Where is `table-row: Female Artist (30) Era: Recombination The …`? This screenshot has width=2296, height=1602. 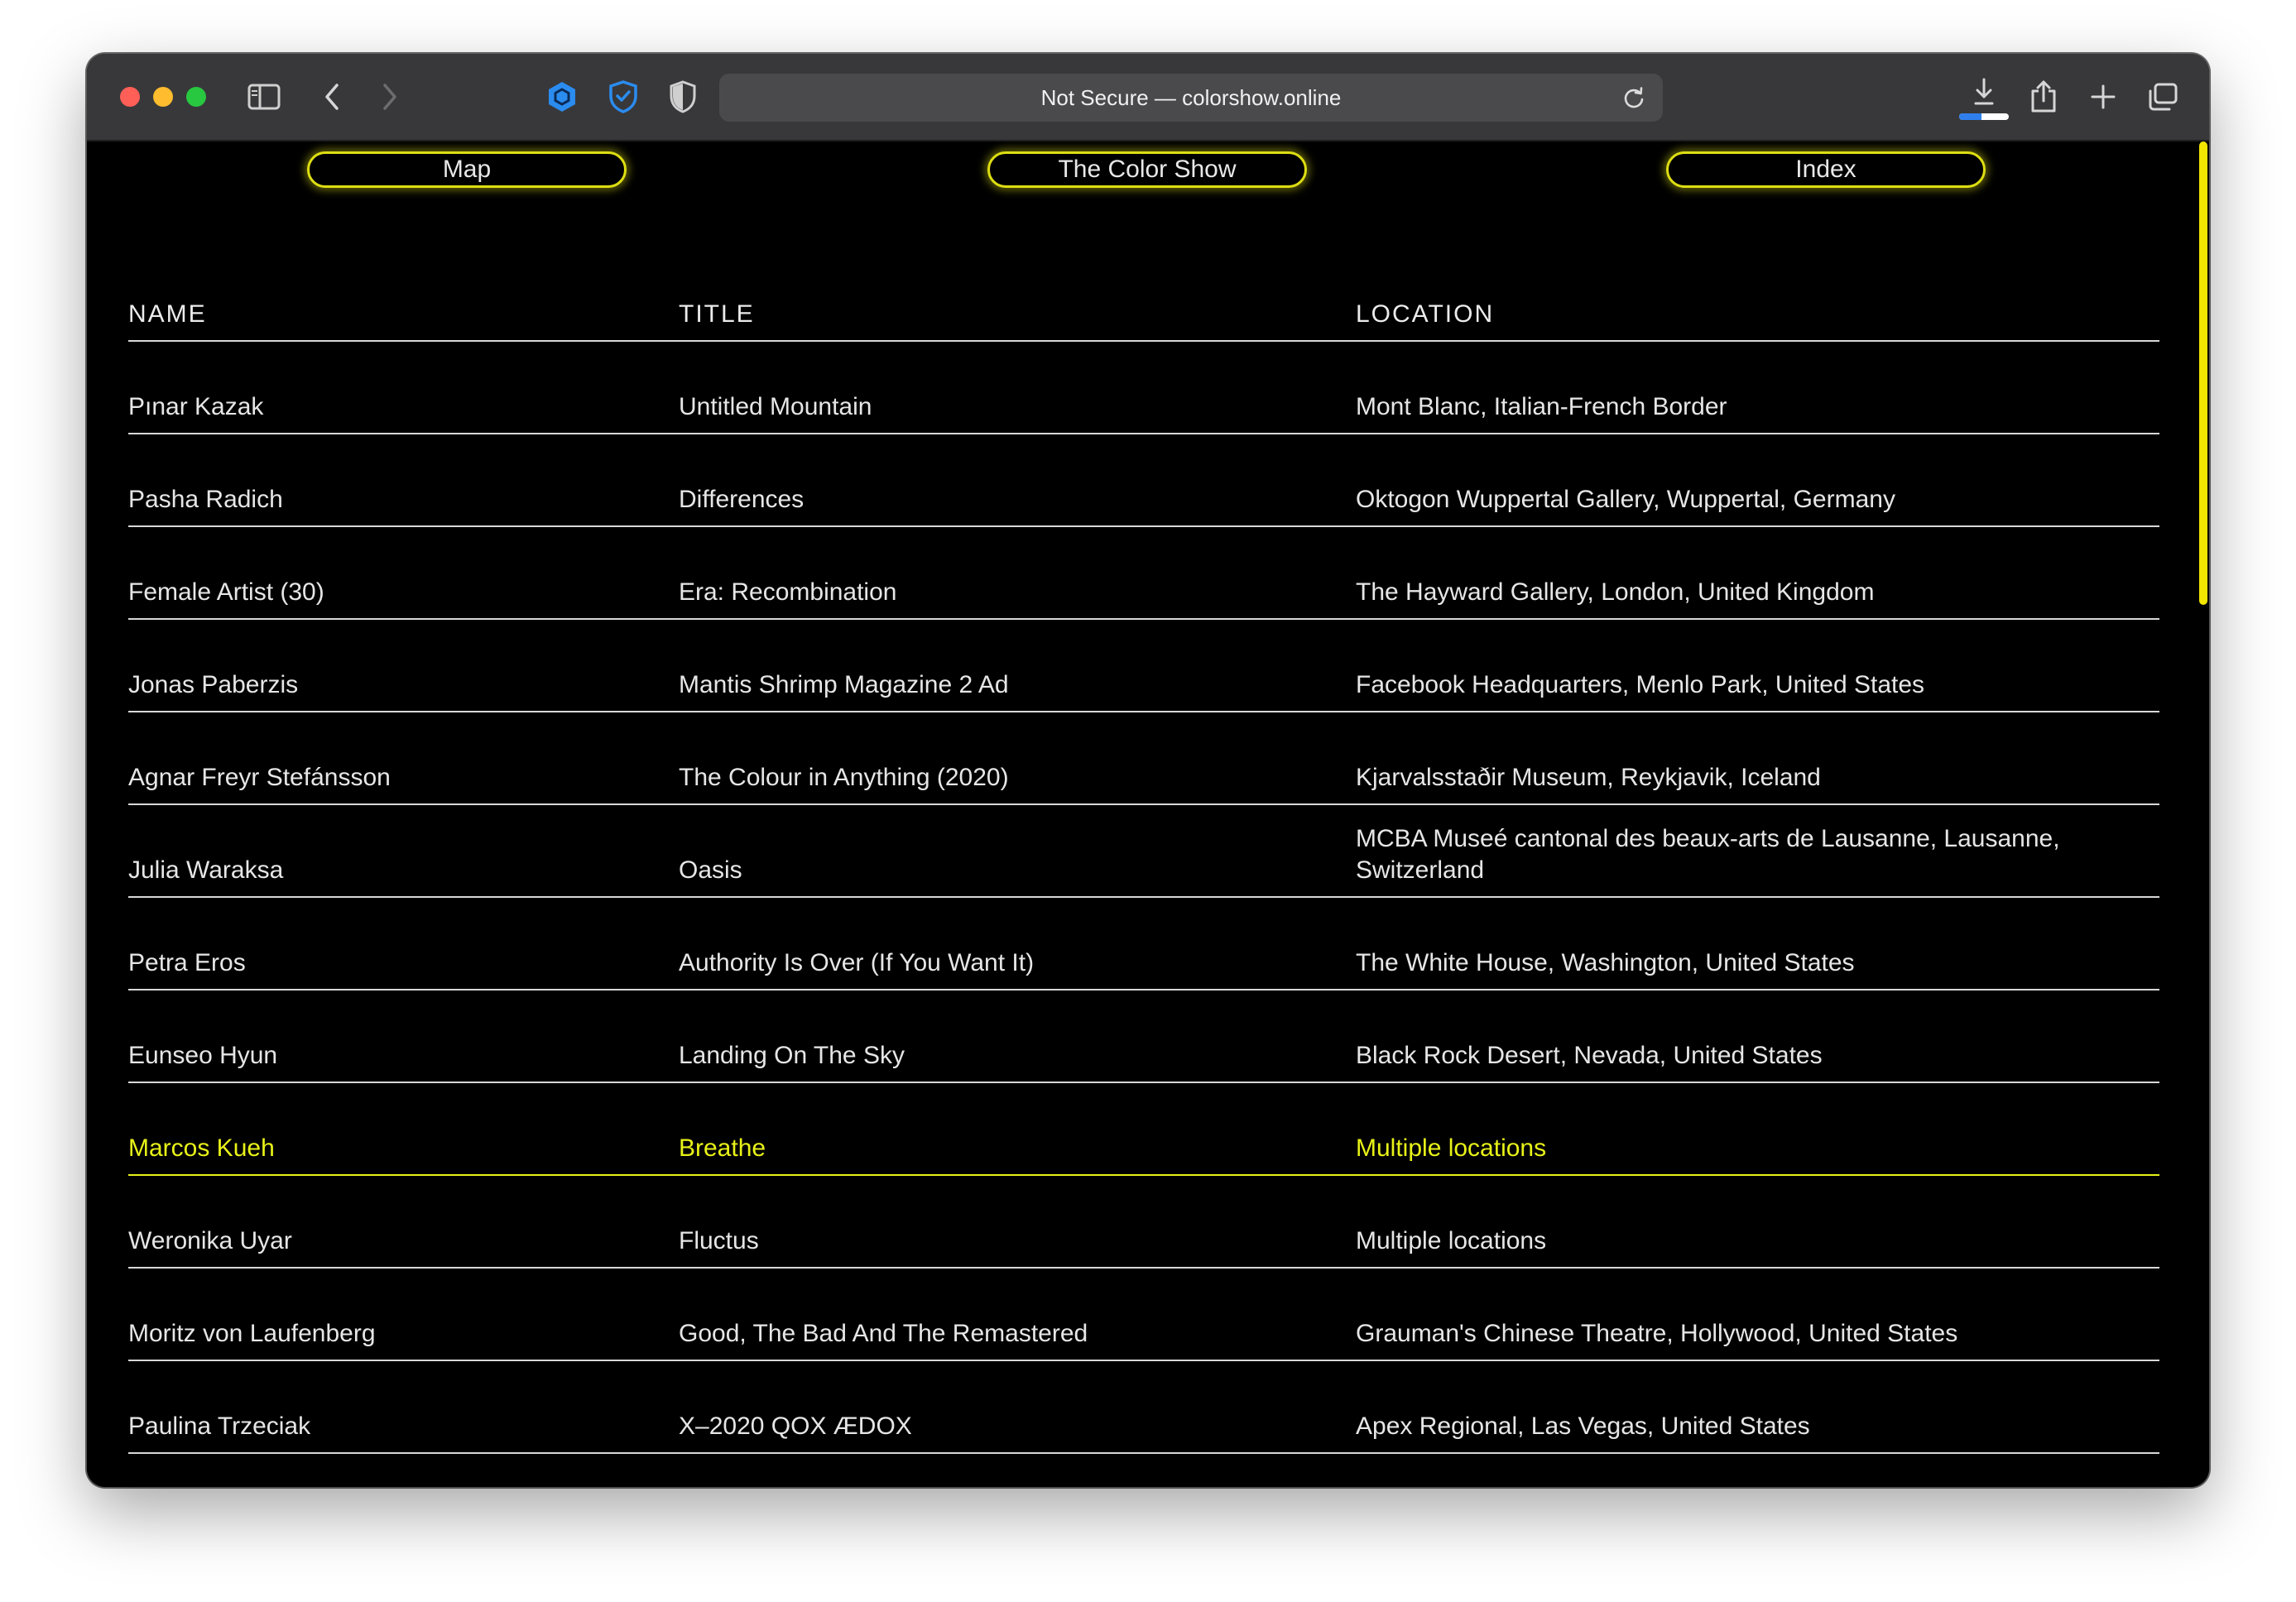 table-row: Female Artist (30) Era: Recombination The … is located at coordinates (1143, 573).